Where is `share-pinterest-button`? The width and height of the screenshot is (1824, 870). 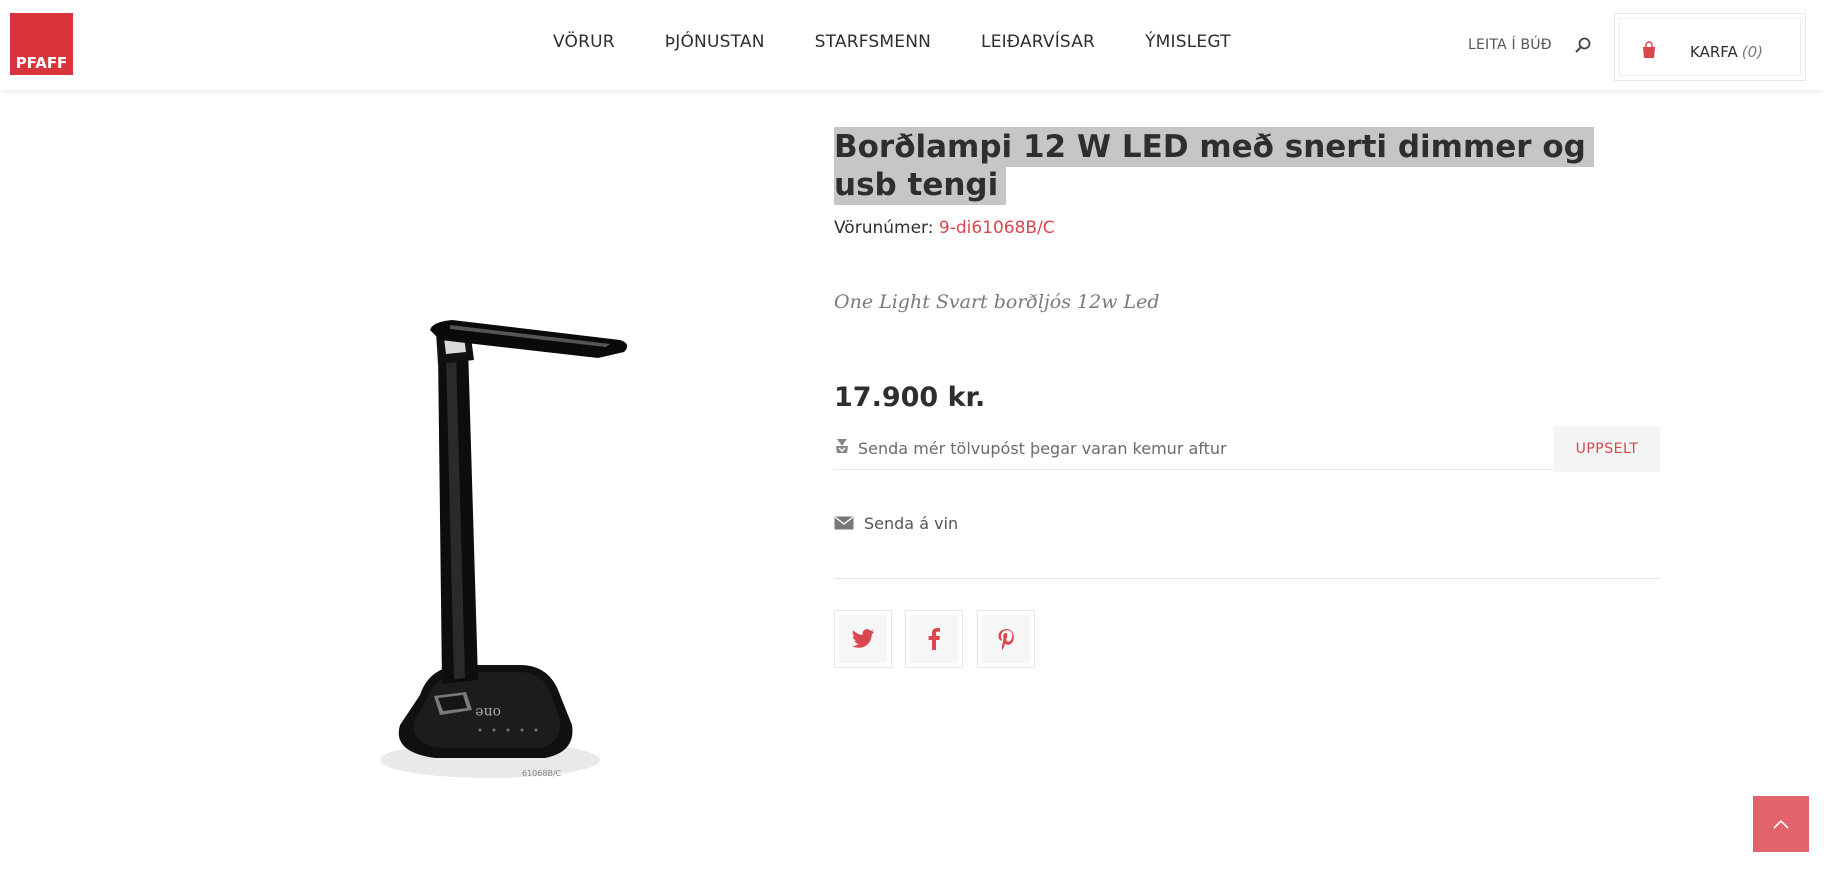 share-pinterest-button is located at coordinates (1006, 639).